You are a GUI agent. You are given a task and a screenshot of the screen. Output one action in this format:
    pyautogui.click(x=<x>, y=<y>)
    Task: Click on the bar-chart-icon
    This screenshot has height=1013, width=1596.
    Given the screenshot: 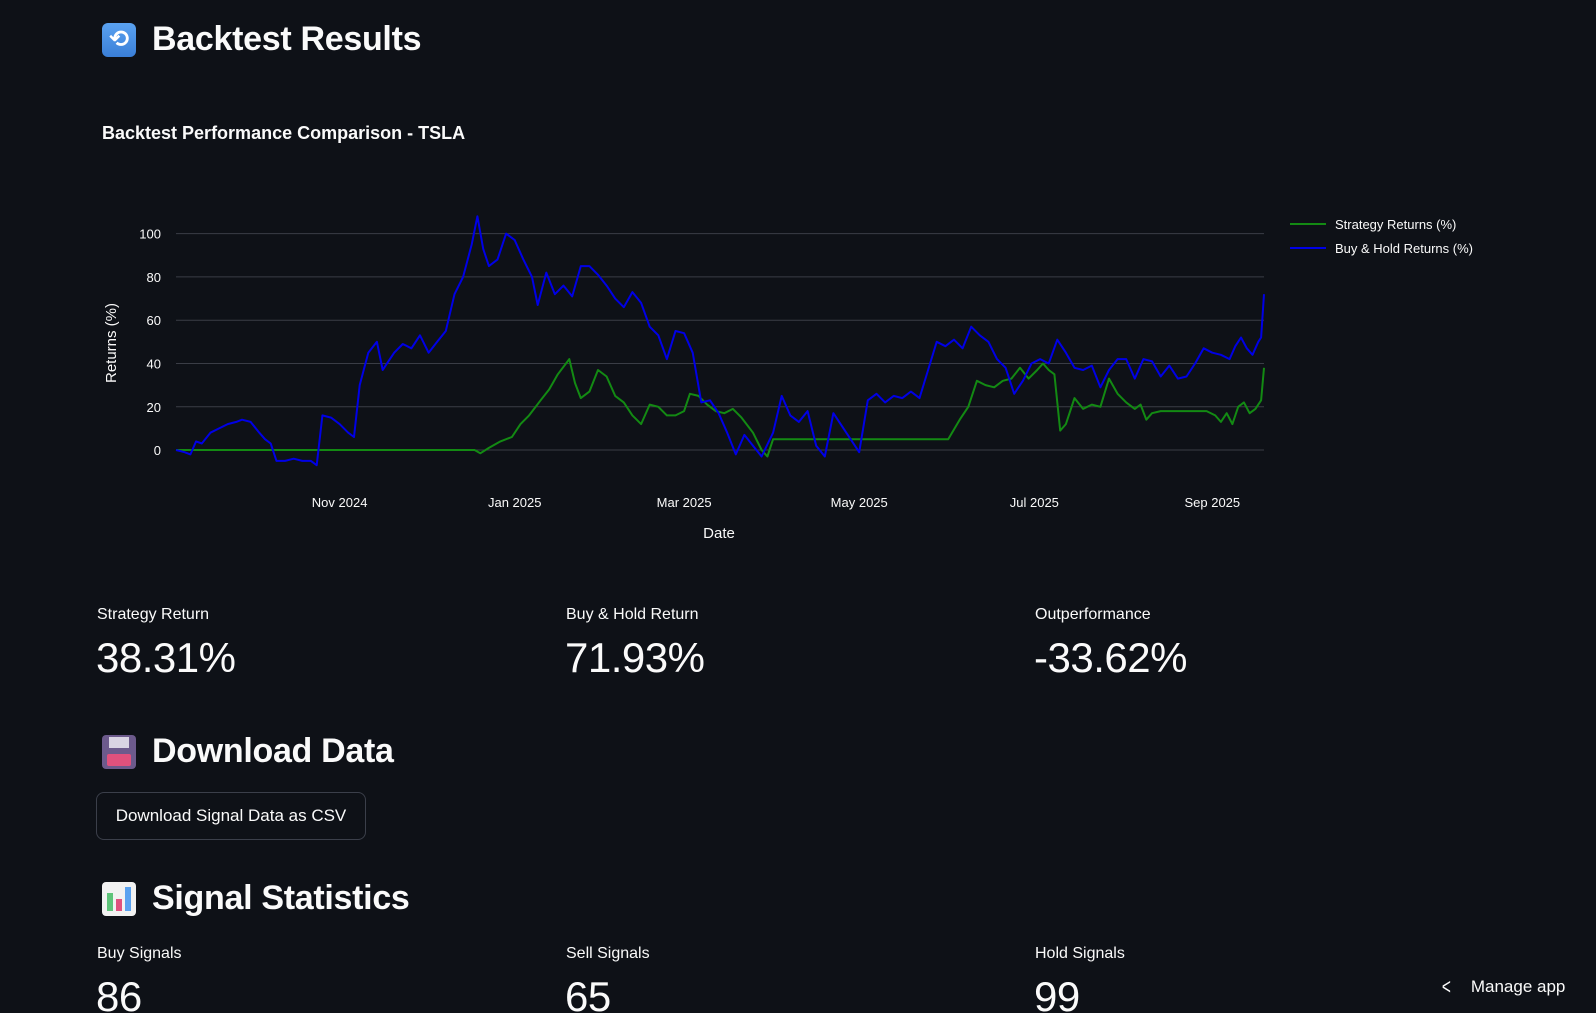 What is the action you would take?
    pyautogui.click(x=119, y=898)
    